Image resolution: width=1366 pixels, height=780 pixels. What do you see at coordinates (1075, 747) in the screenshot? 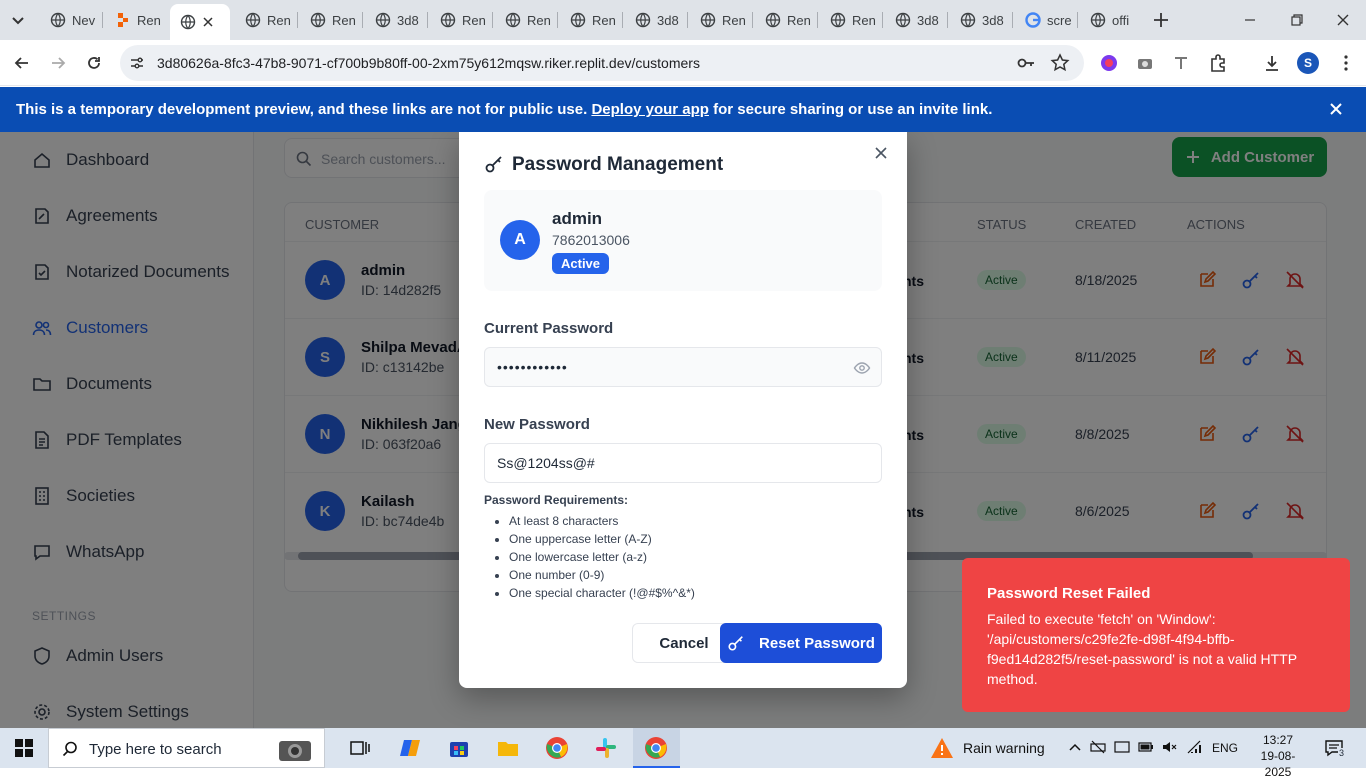
I see `show-hidden-icons-button` at bounding box center [1075, 747].